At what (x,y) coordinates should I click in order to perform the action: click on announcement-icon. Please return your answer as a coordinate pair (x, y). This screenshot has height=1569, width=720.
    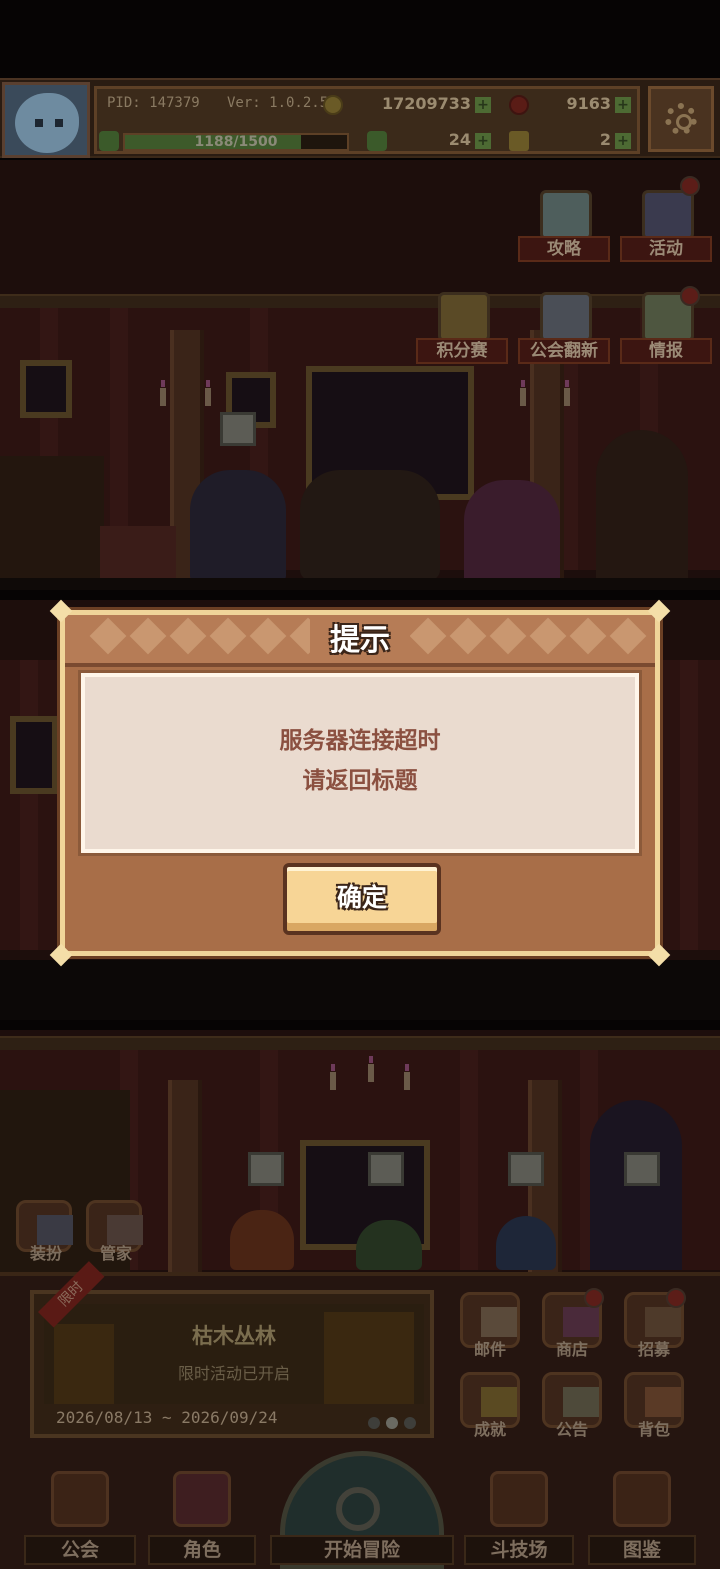
    Looking at the image, I should click on (581, 1402).